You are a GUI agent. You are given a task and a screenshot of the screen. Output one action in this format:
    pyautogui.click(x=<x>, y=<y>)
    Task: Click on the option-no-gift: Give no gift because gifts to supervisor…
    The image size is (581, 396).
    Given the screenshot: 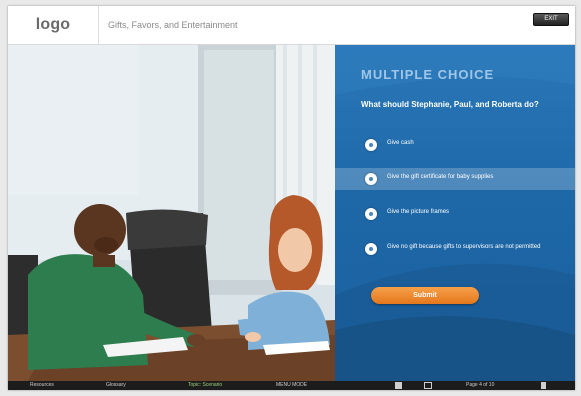 What is the action you would take?
    pyautogui.click(x=455, y=249)
    